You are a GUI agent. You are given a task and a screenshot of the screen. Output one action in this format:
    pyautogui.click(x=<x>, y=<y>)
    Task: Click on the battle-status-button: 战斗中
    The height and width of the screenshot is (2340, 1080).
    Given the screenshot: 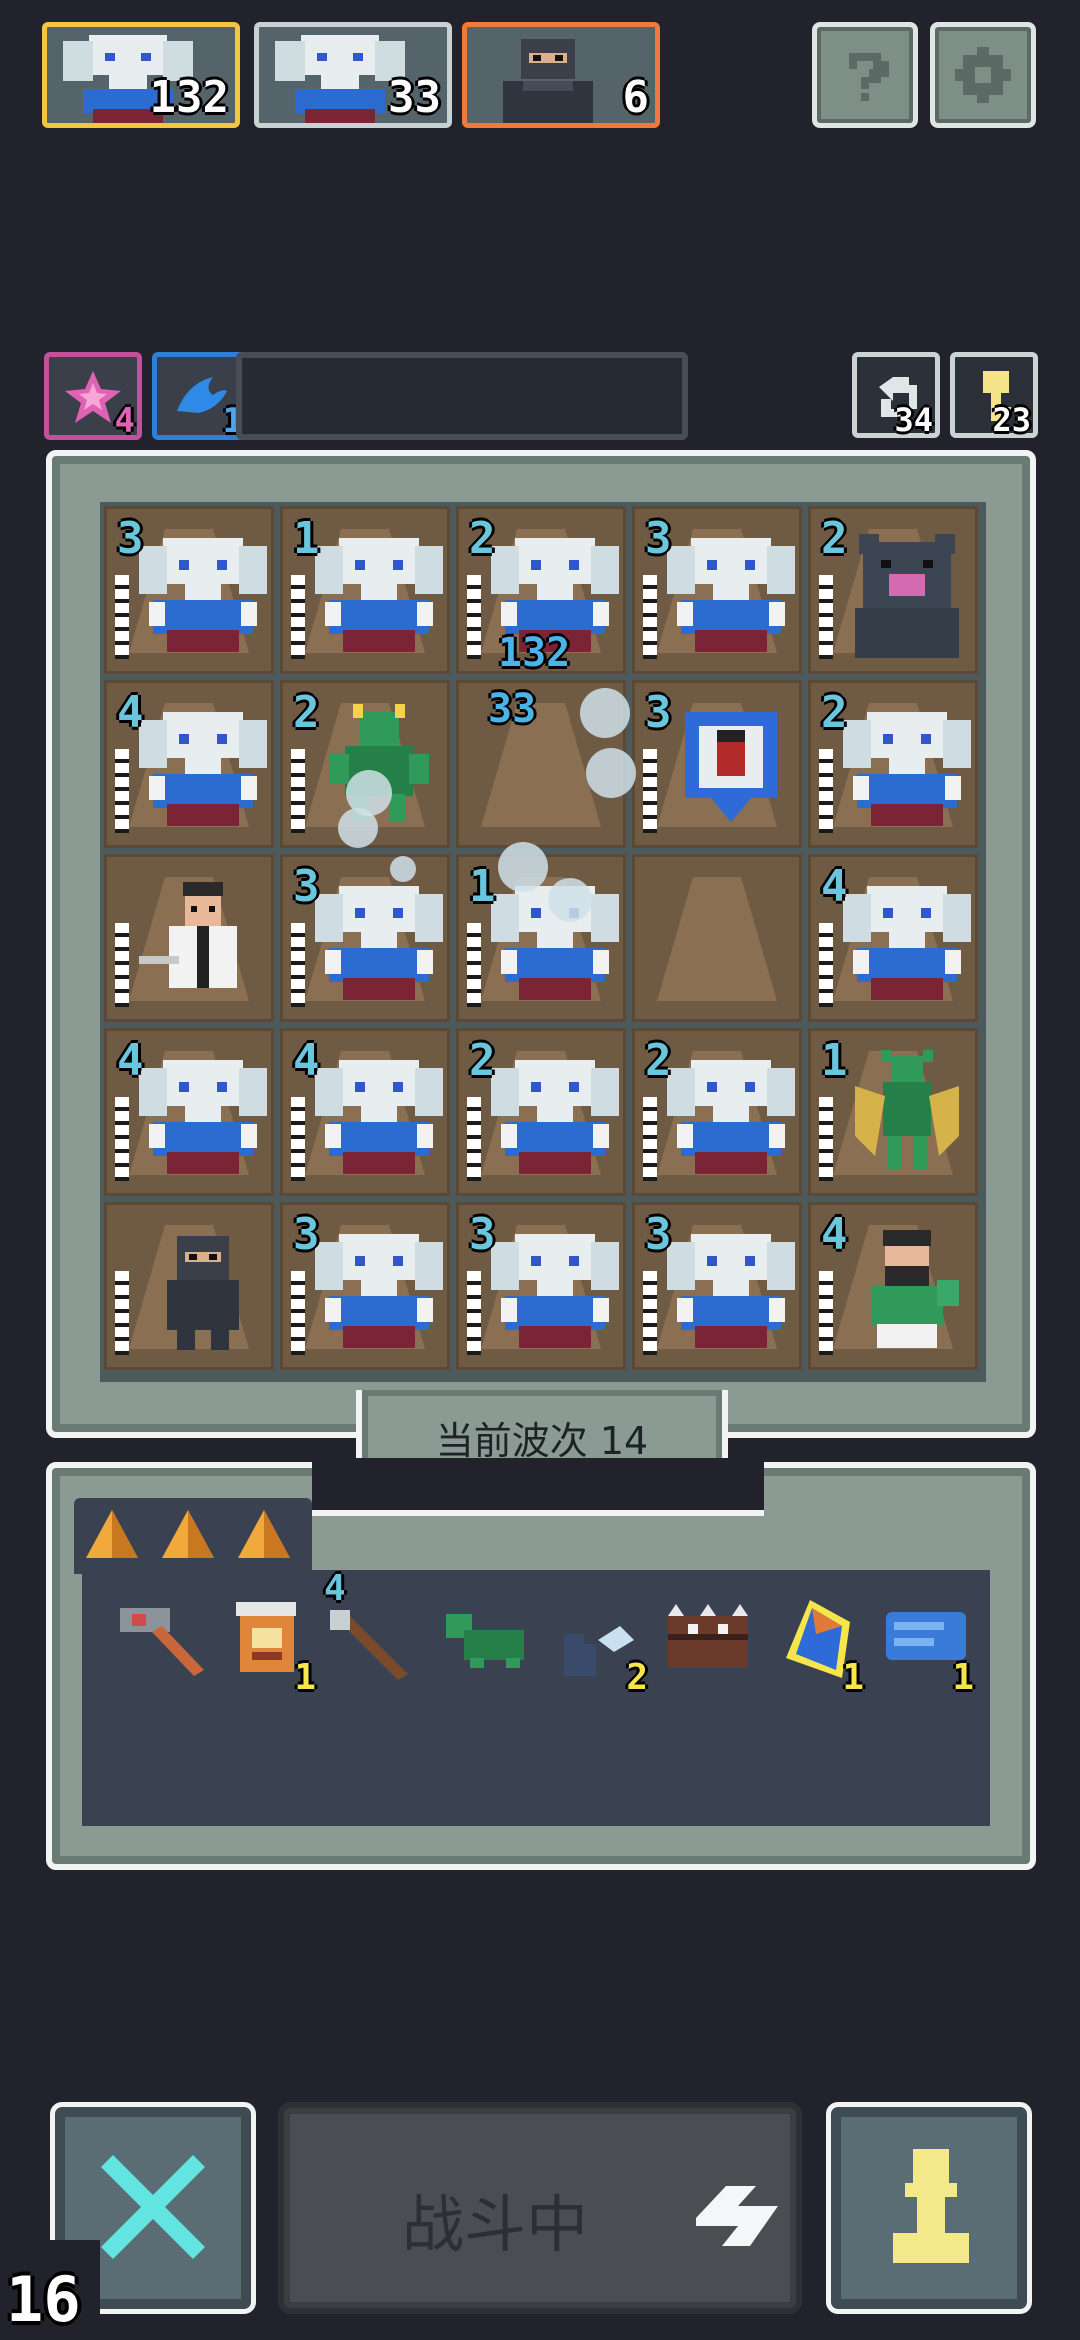 What is the action you would take?
    pyautogui.click(x=540, y=2208)
    